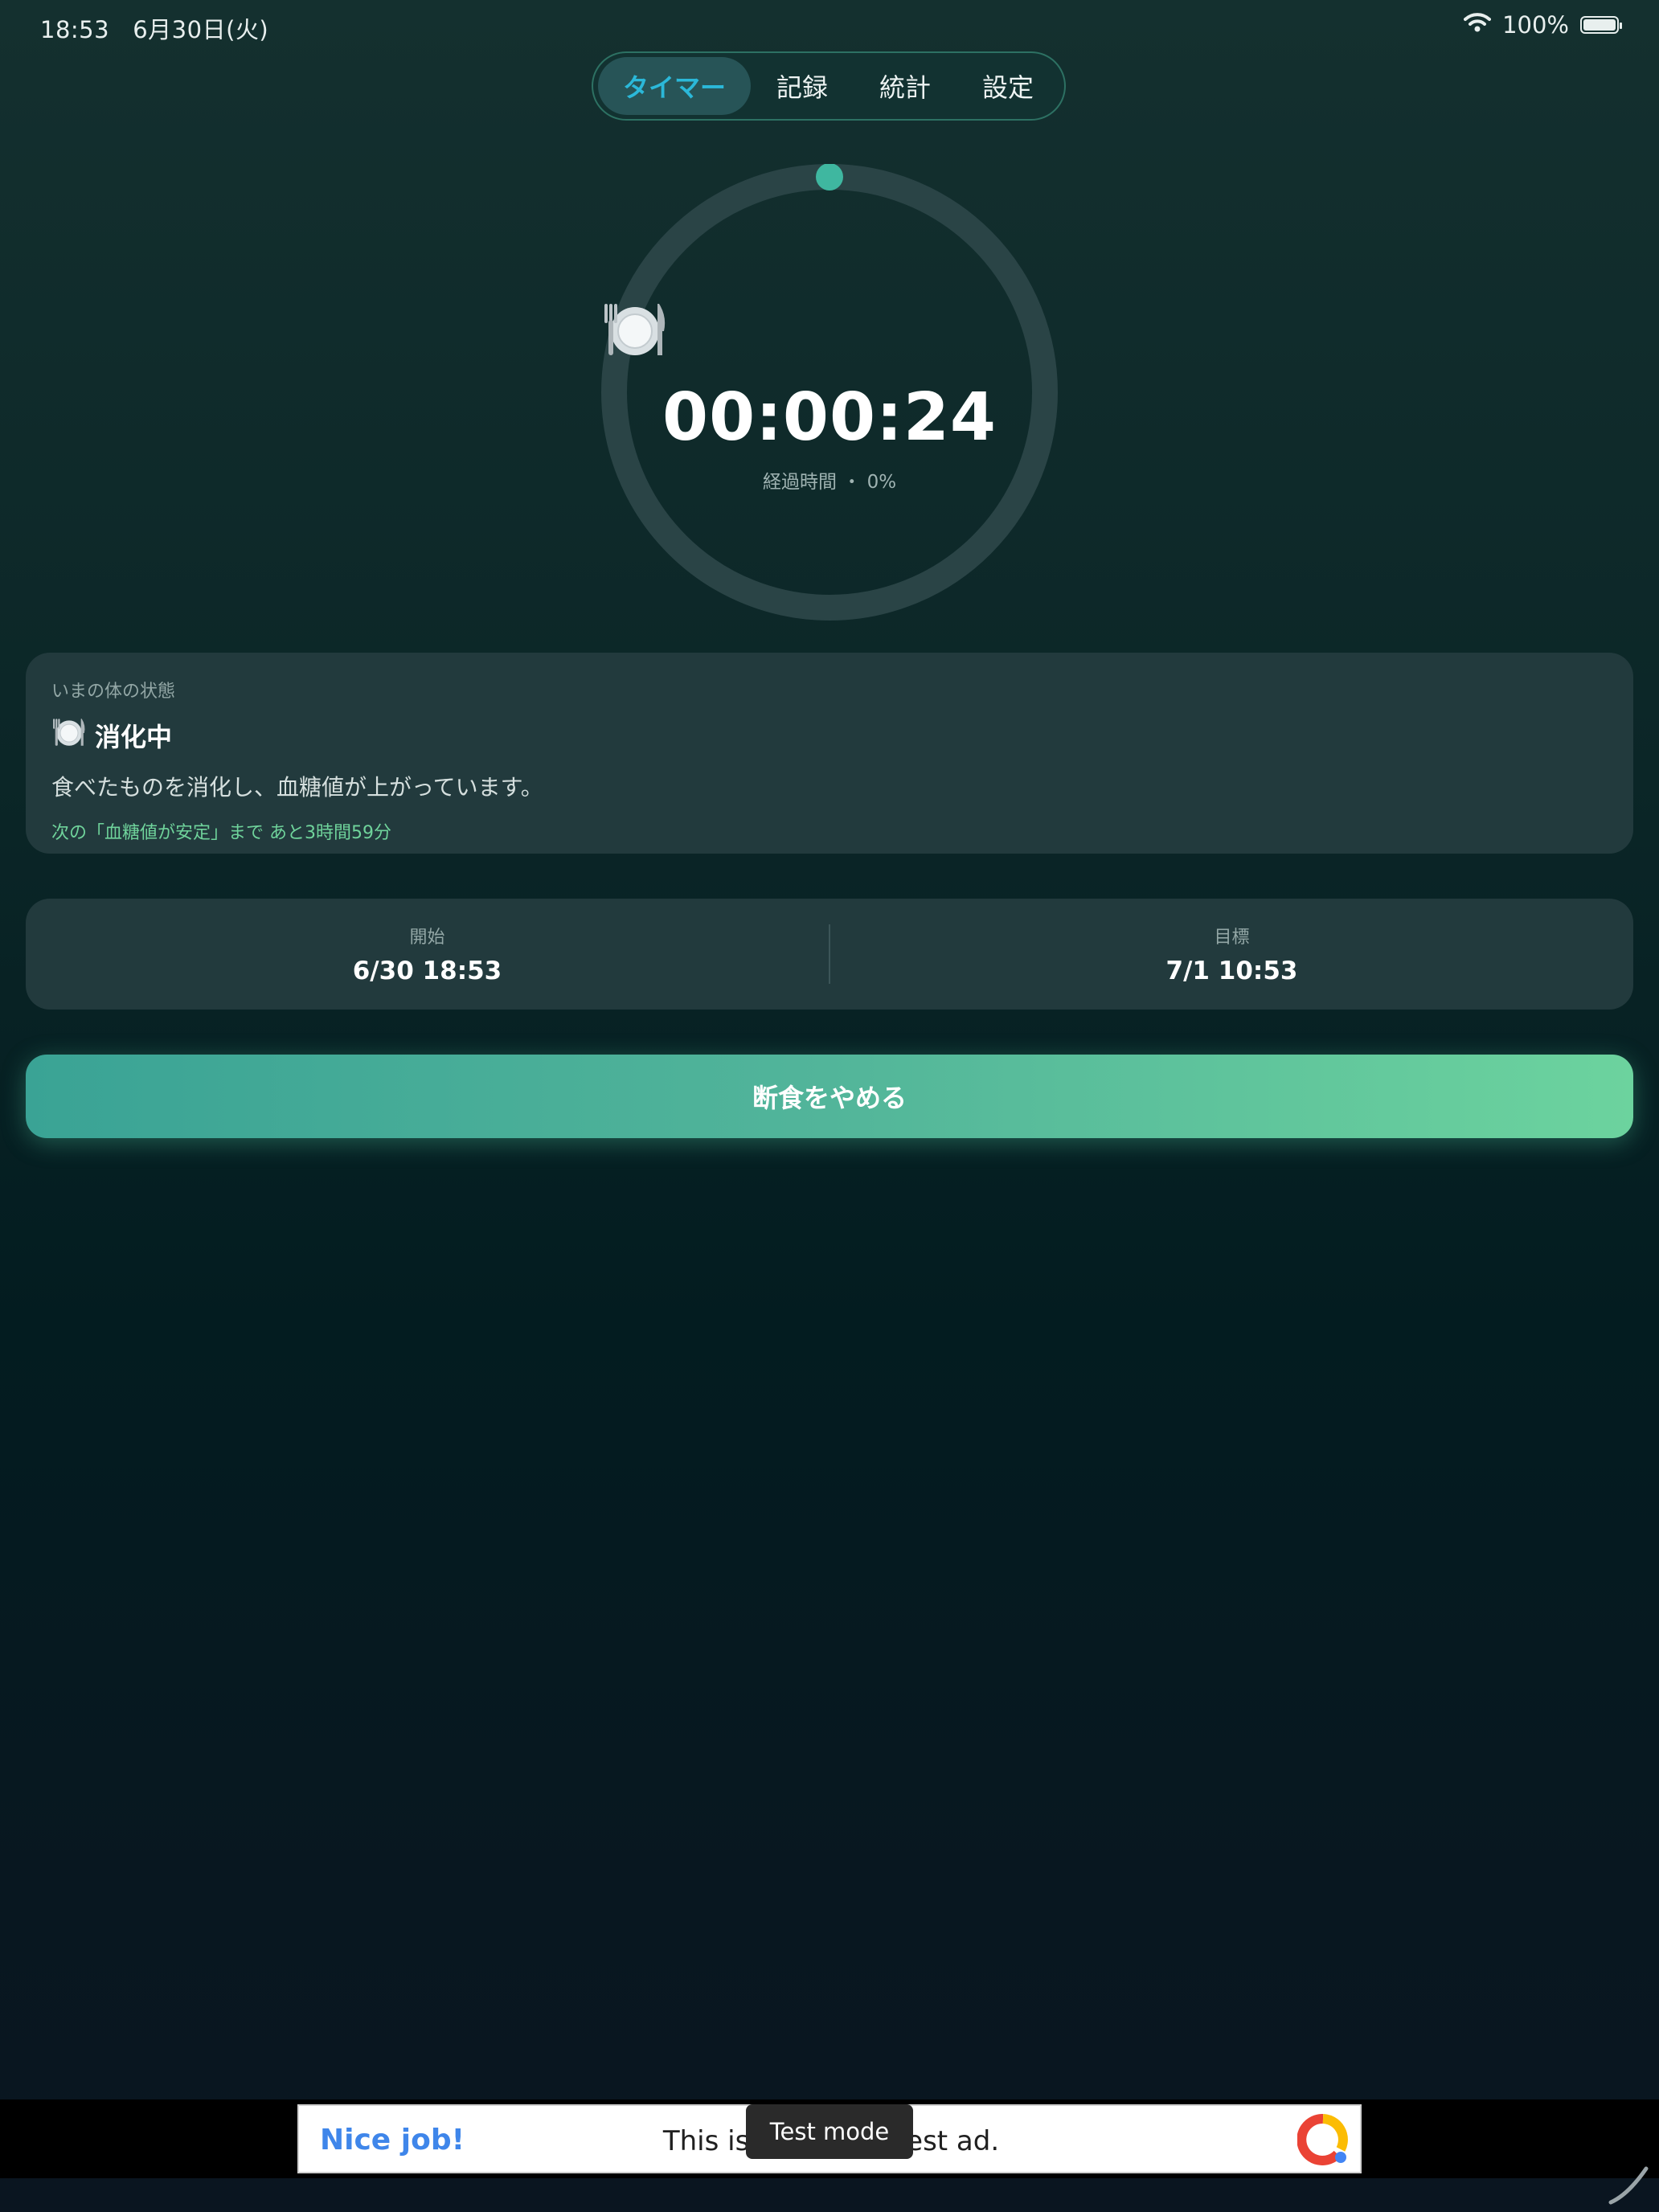 The width and height of the screenshot is (1659, 2212). What do you see at coordinates (1601, 25) in the screenshot?
I see `battery-icon` at bounding box center [1601, 25].